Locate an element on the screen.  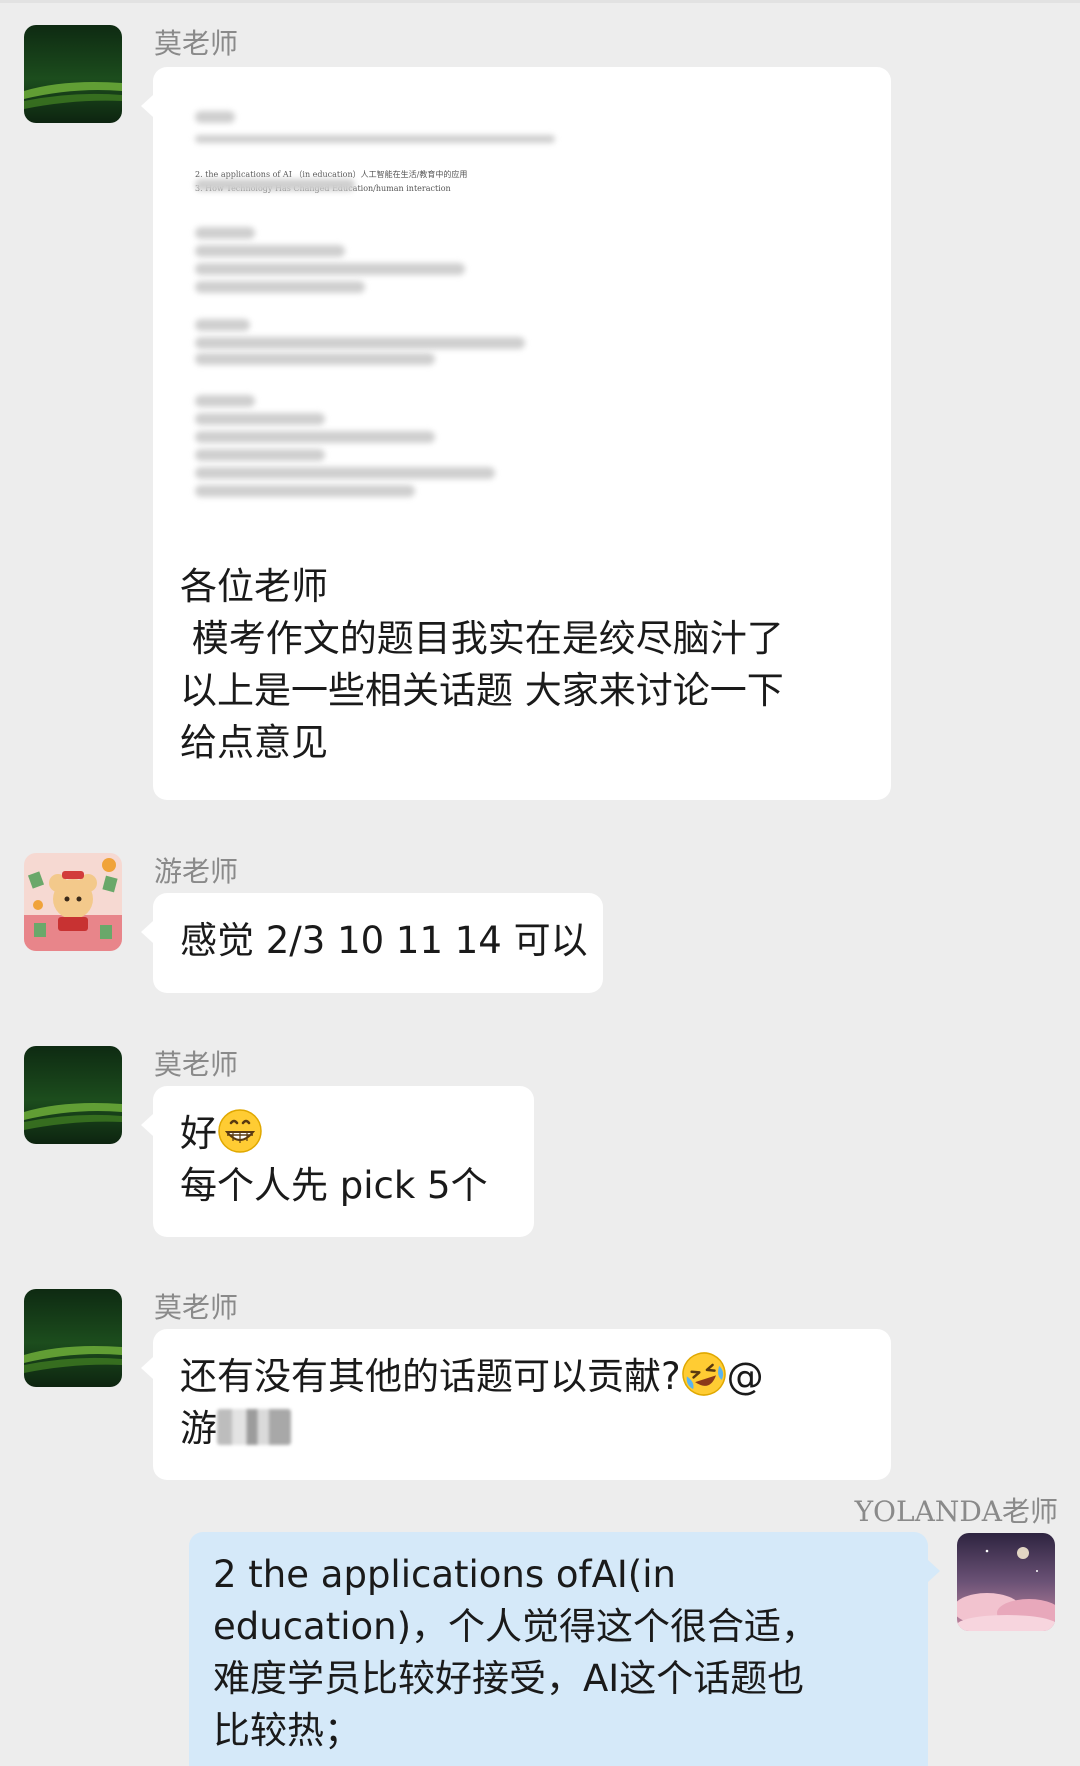
avatar-pink-clouds-image is located at coordinates (1006, 1582).